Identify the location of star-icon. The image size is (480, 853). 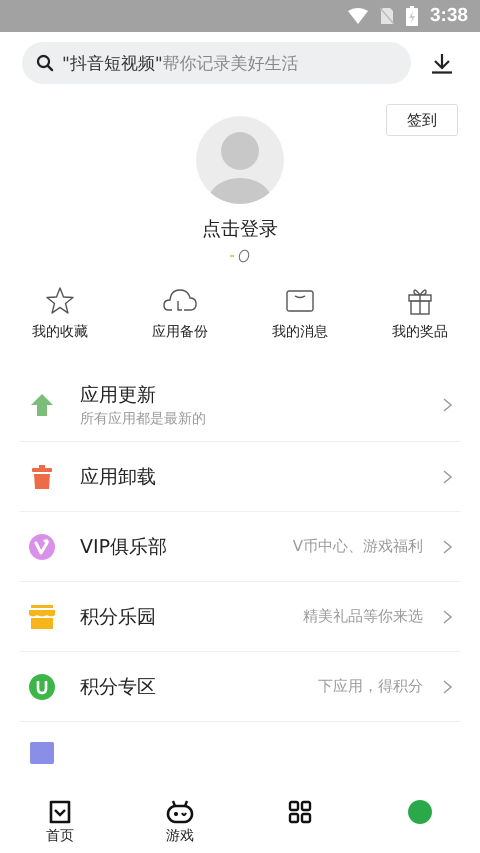
(60, 301).